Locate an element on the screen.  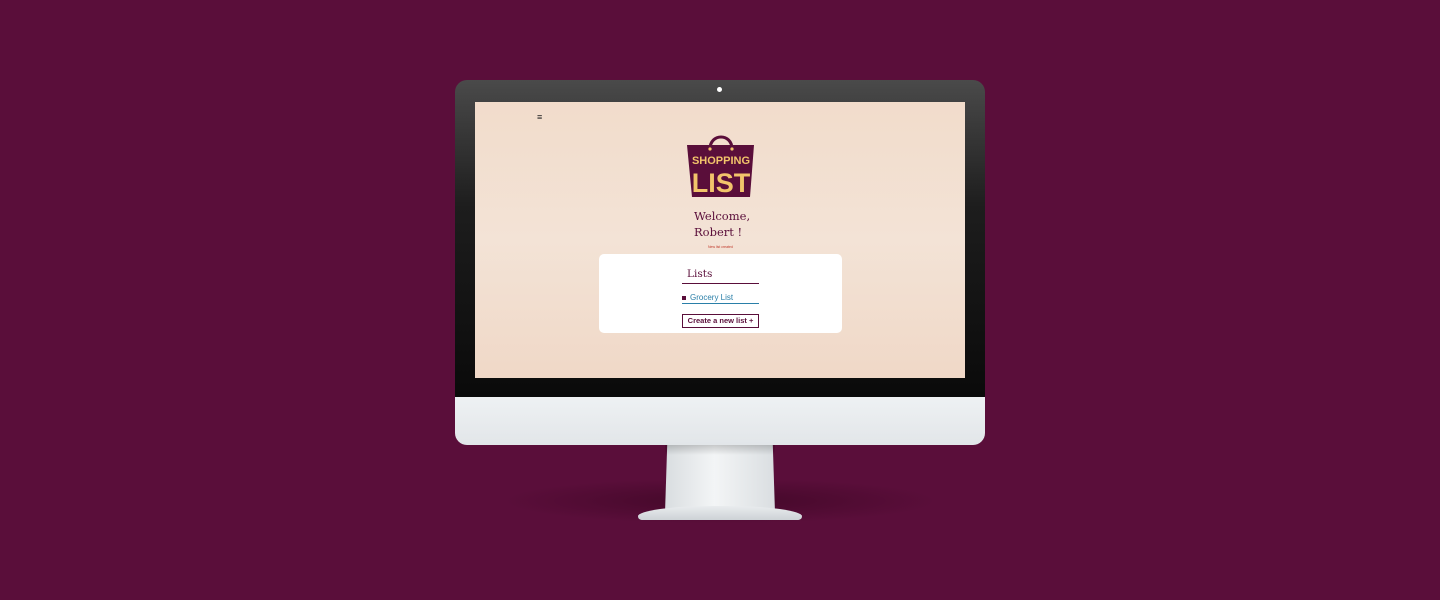
status-message: New list created is located at coordinates (720, 247).